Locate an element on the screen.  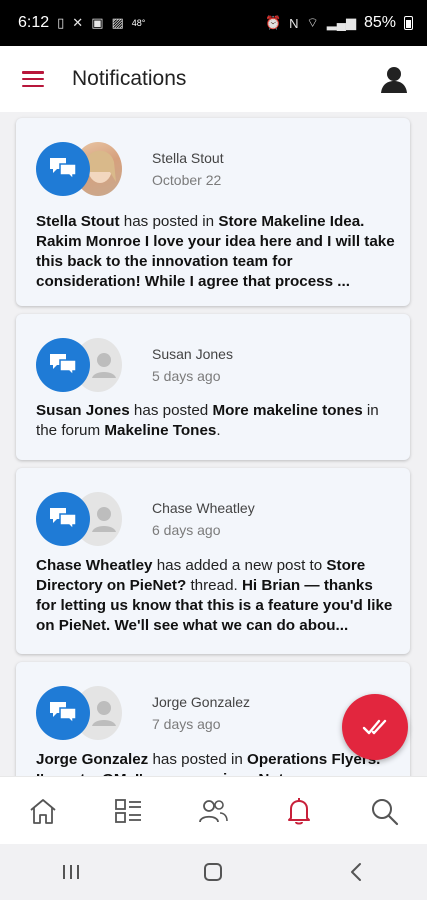
notification-text-run: has posted is located at coordinates (171, 410).